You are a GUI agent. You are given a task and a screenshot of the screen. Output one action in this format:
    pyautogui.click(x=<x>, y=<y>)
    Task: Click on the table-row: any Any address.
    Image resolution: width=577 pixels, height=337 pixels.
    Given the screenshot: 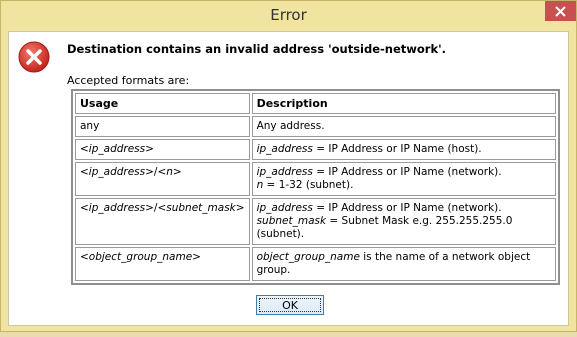 What is the action you would take?
    pyautogui.click(x=315, y=126)
    